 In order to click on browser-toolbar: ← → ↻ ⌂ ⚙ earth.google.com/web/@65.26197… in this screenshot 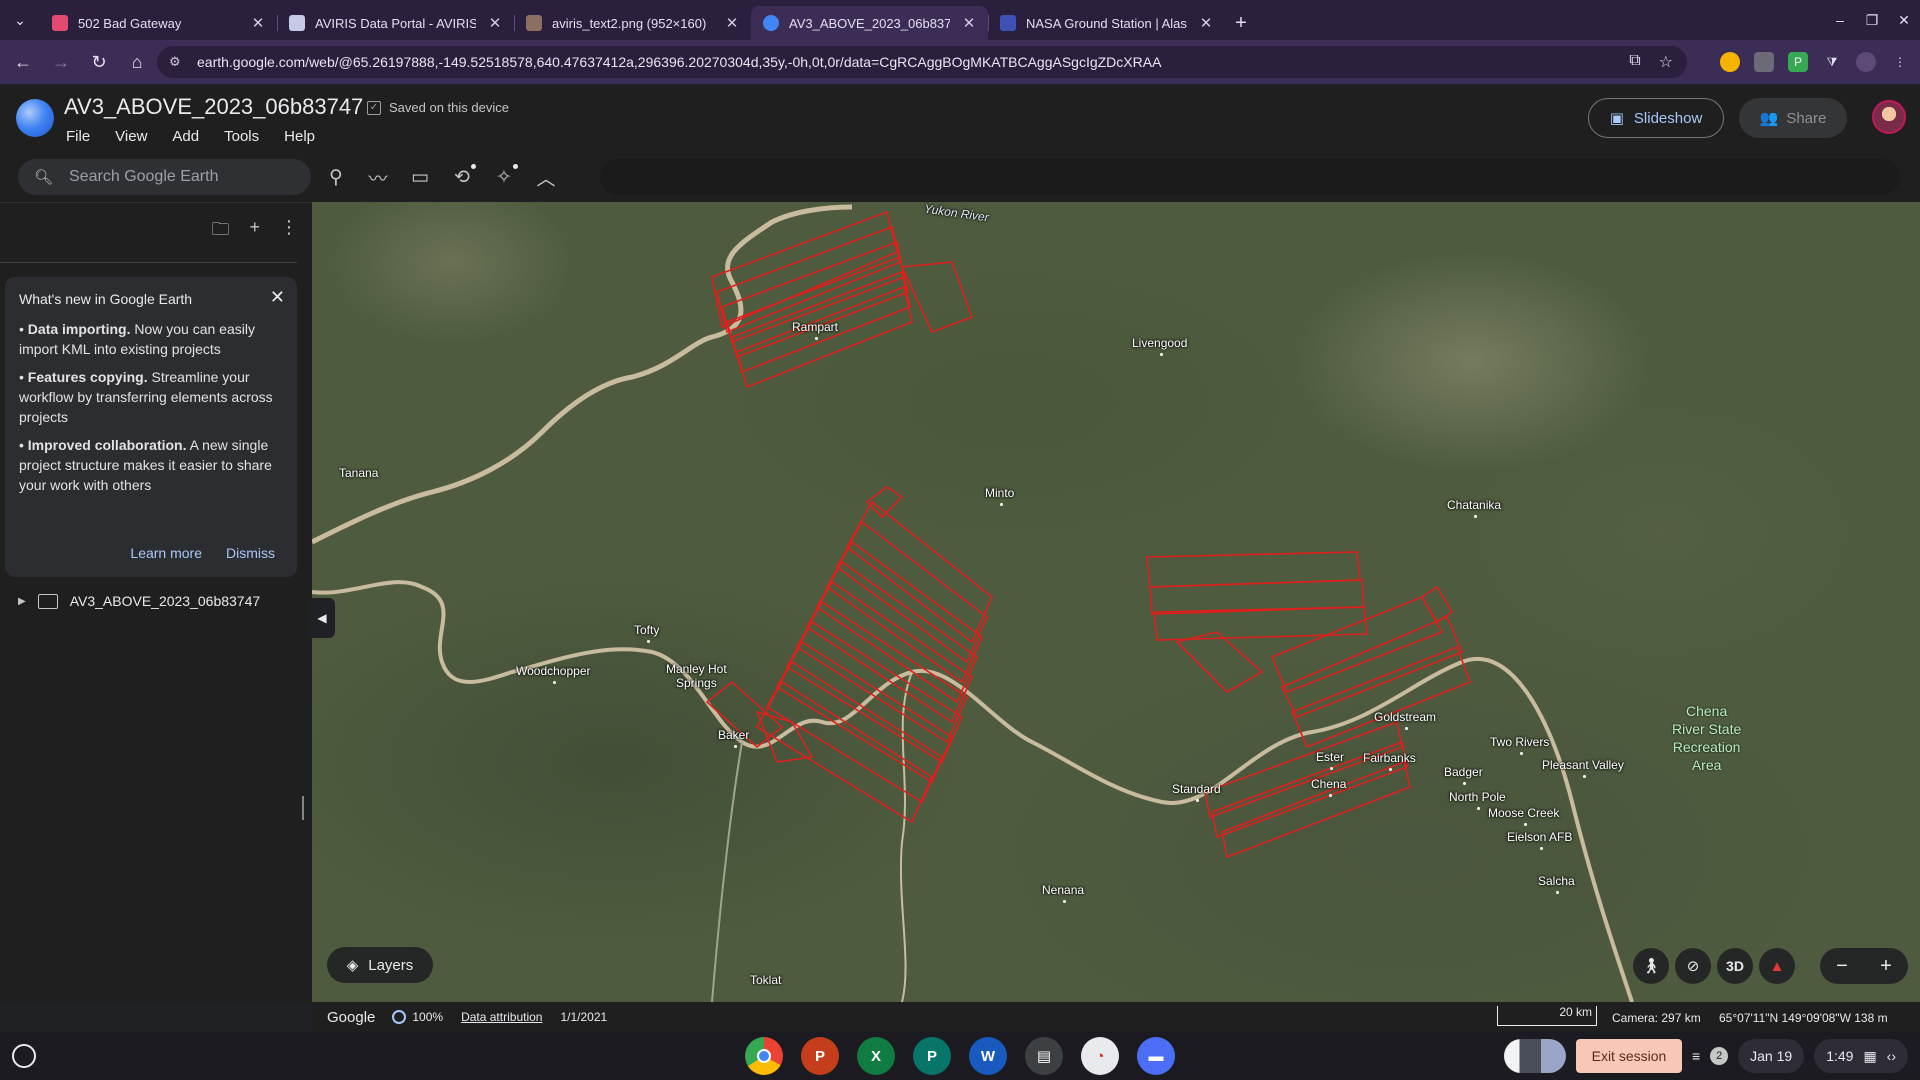, I will do `click(960, 62)`.